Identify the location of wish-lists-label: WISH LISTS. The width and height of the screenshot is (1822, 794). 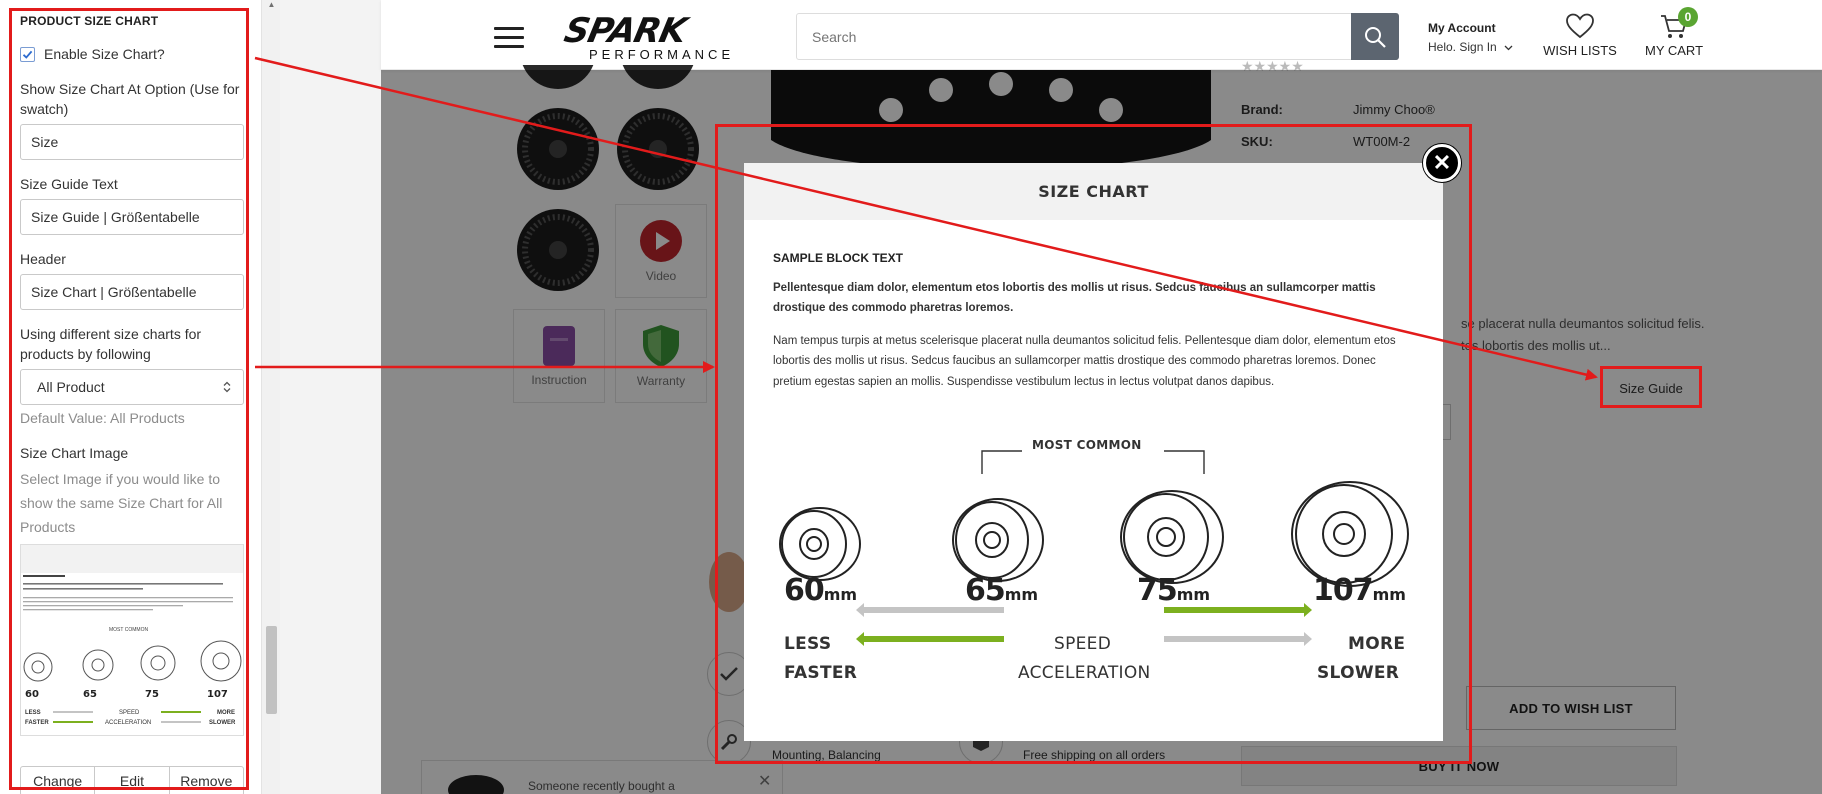
(1580, 50).